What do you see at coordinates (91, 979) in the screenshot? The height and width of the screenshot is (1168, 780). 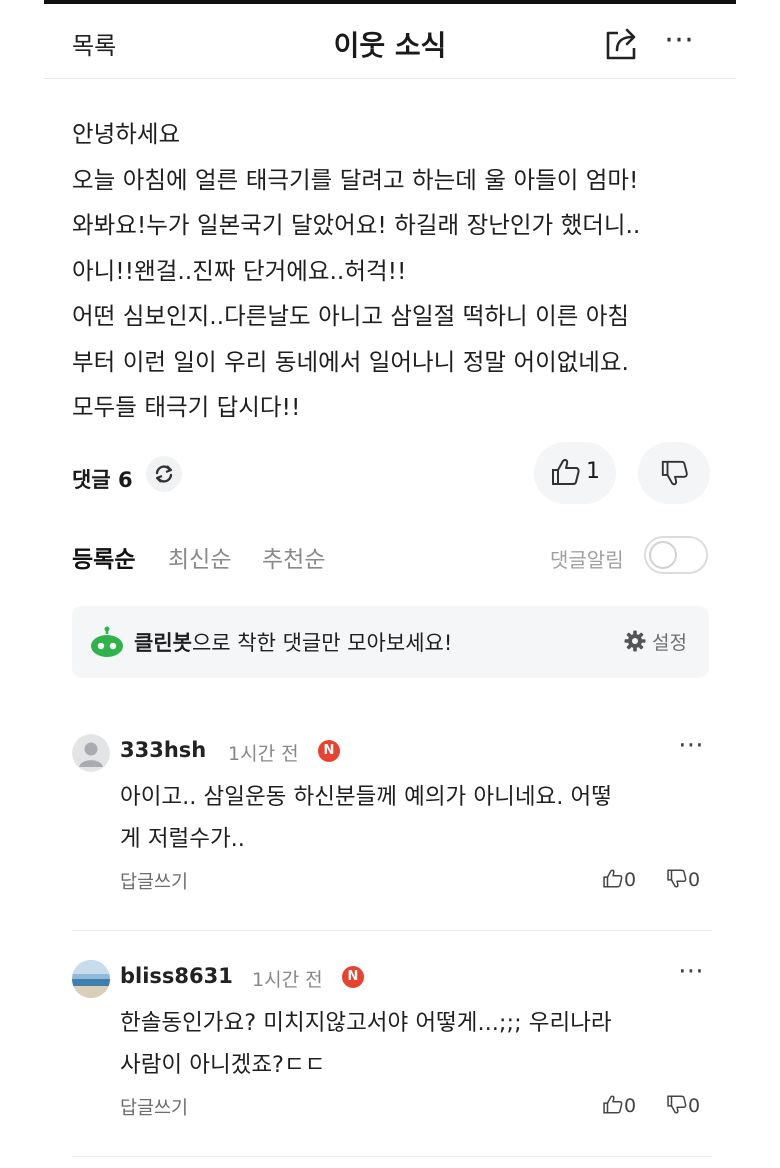 I see `profile-avatar` at bounding box center [91, 979].